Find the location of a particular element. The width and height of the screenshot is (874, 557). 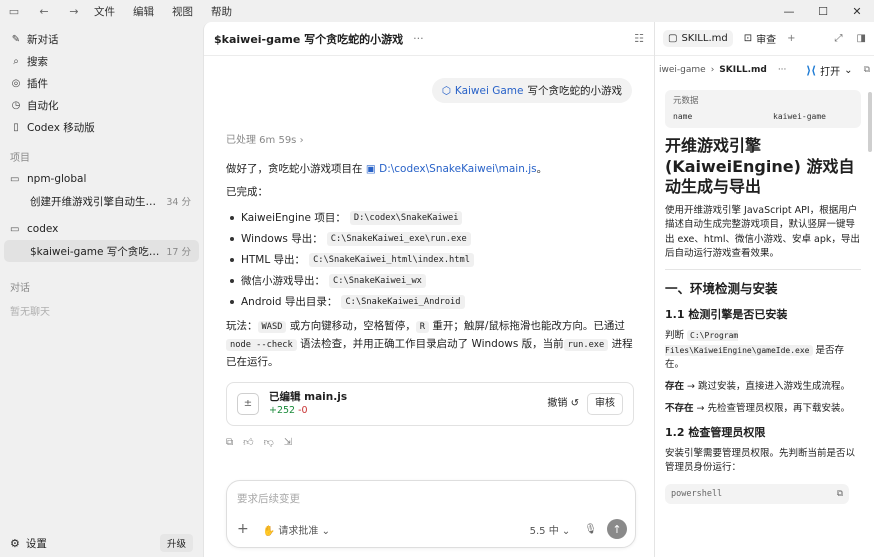

undo-button: 撤销 ↺ is located at coordinates (563, 404).